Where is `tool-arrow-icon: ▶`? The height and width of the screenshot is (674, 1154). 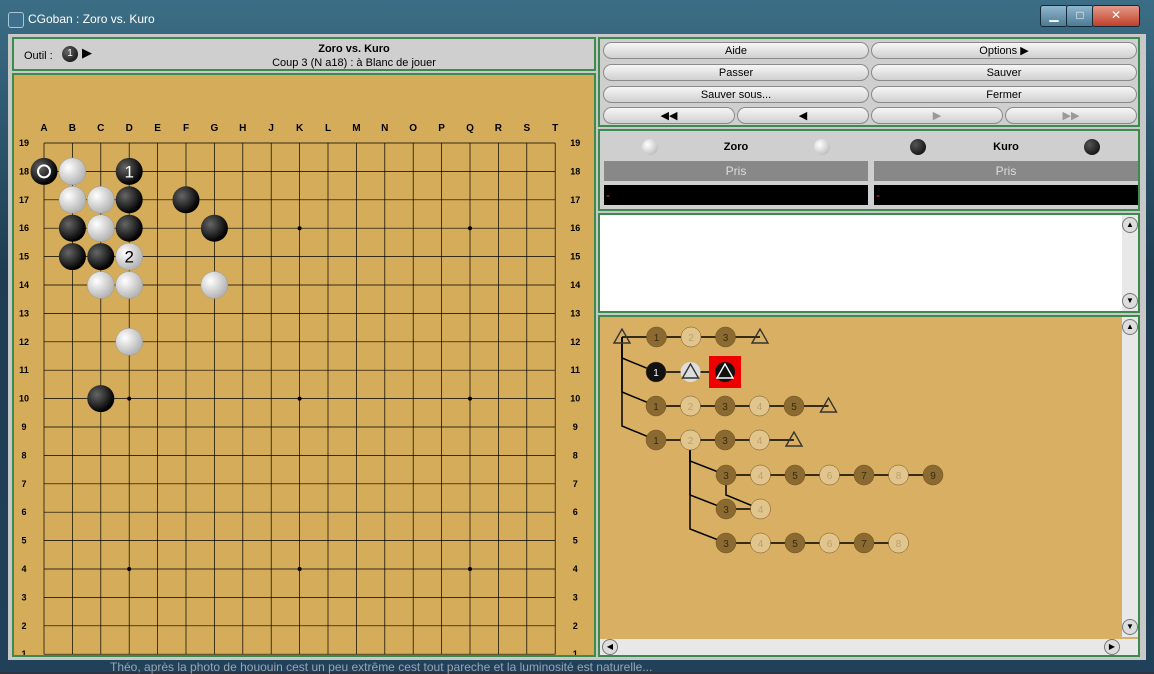
tool-arrow-icon: ▶ is located at coordinates (87, 53).